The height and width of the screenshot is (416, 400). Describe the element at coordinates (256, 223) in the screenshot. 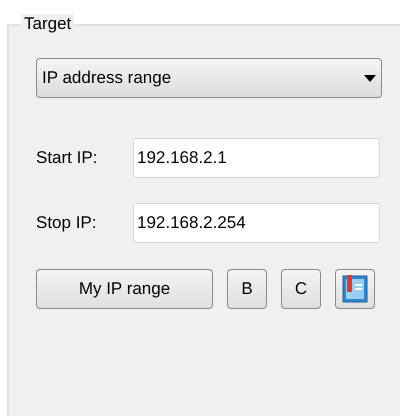

I see `ip-input-field: 192.168.2.254` at that location.